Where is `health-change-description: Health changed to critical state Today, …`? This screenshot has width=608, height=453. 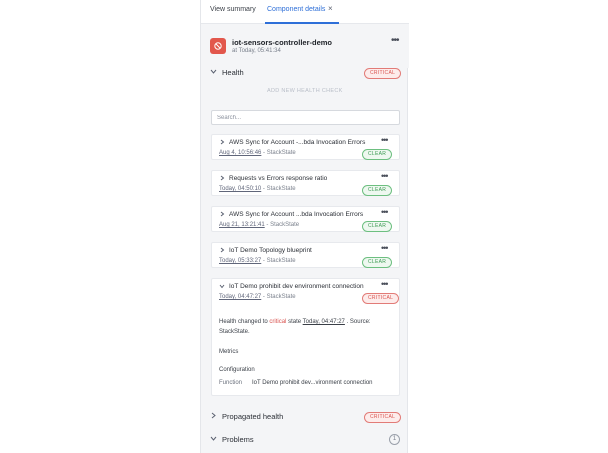 health-change-description: Health changed to critical state Today, … is located at coordinates (295, 322).